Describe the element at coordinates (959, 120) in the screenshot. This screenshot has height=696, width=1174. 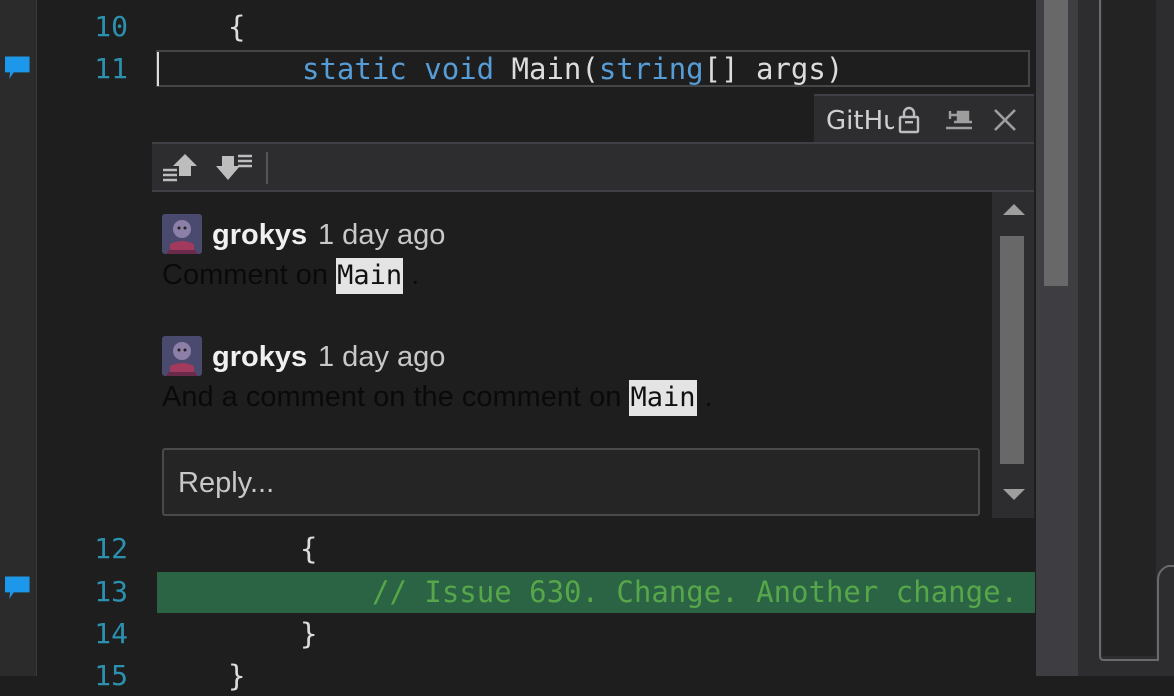
I see `pin-icon` at that location.